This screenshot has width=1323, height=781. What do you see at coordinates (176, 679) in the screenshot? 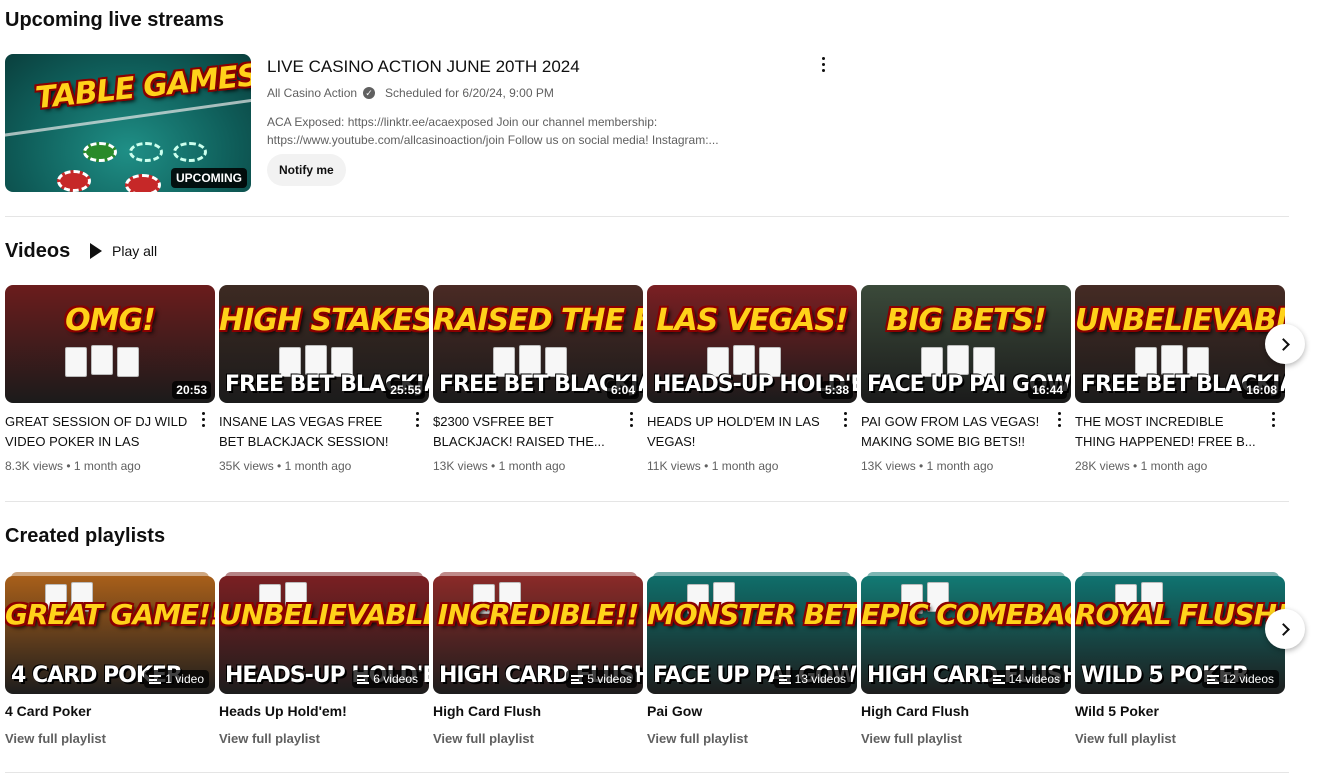
I see `playlist-count-badge: 1 video` at bounding box center [176, 679].